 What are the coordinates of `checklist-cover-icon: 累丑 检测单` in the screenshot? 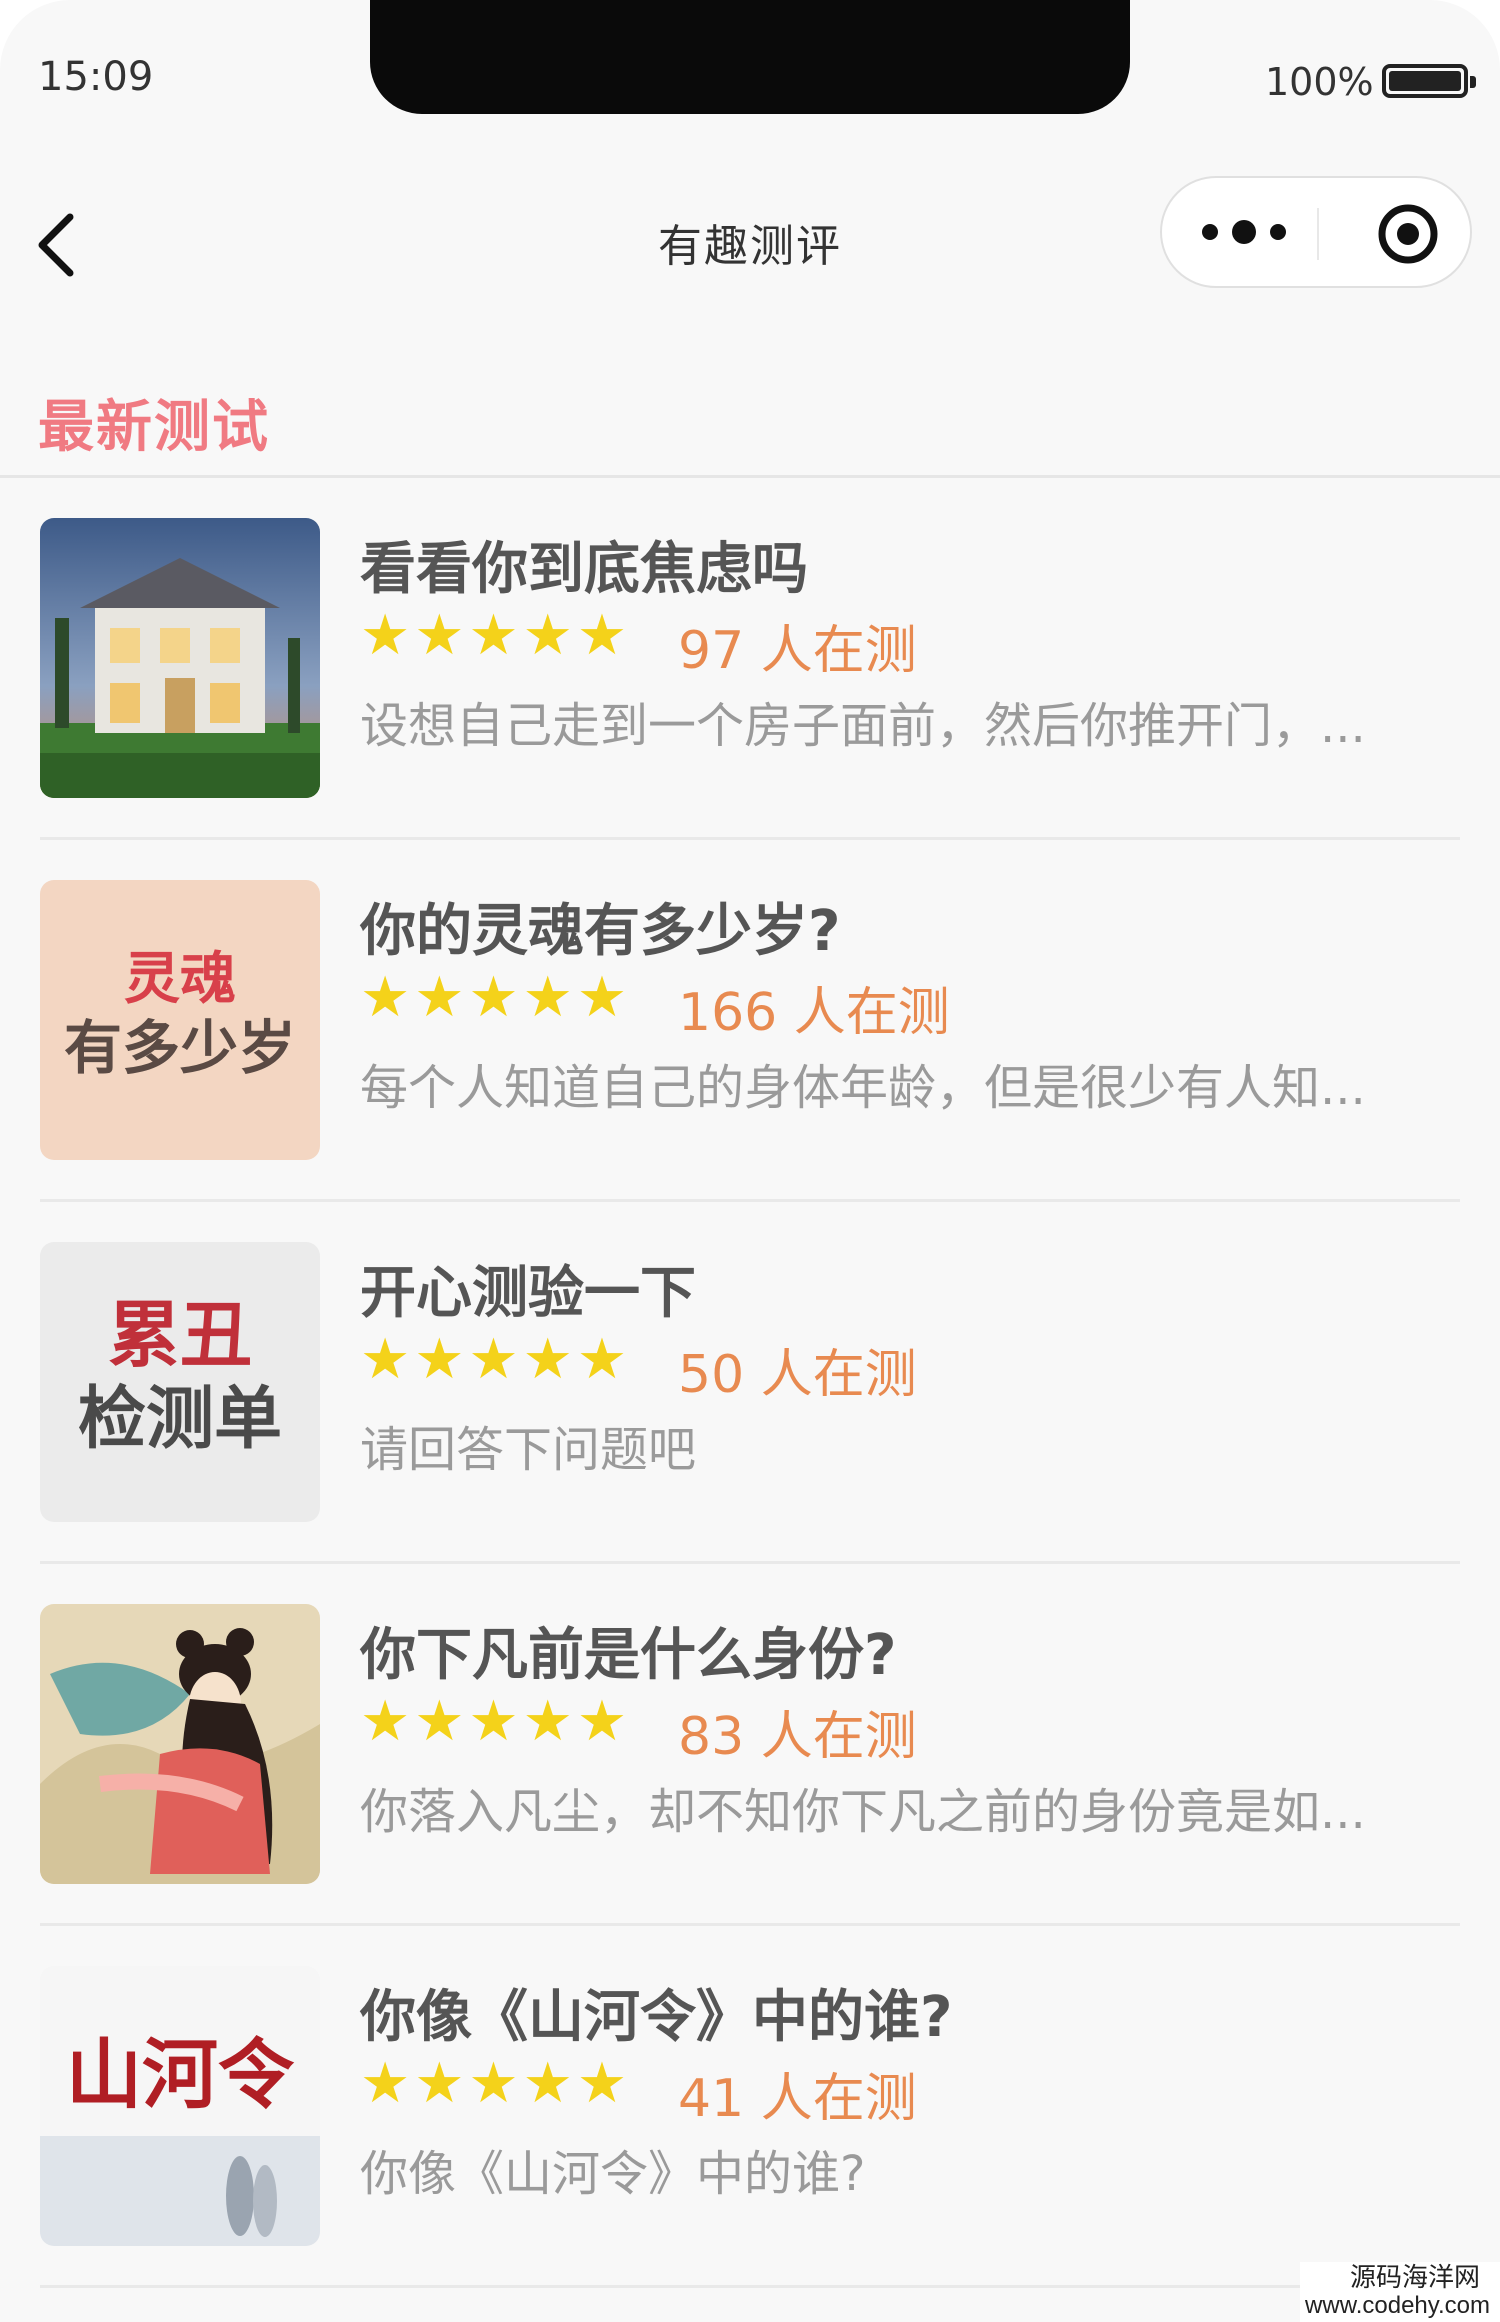 It's located at (180, 1382).